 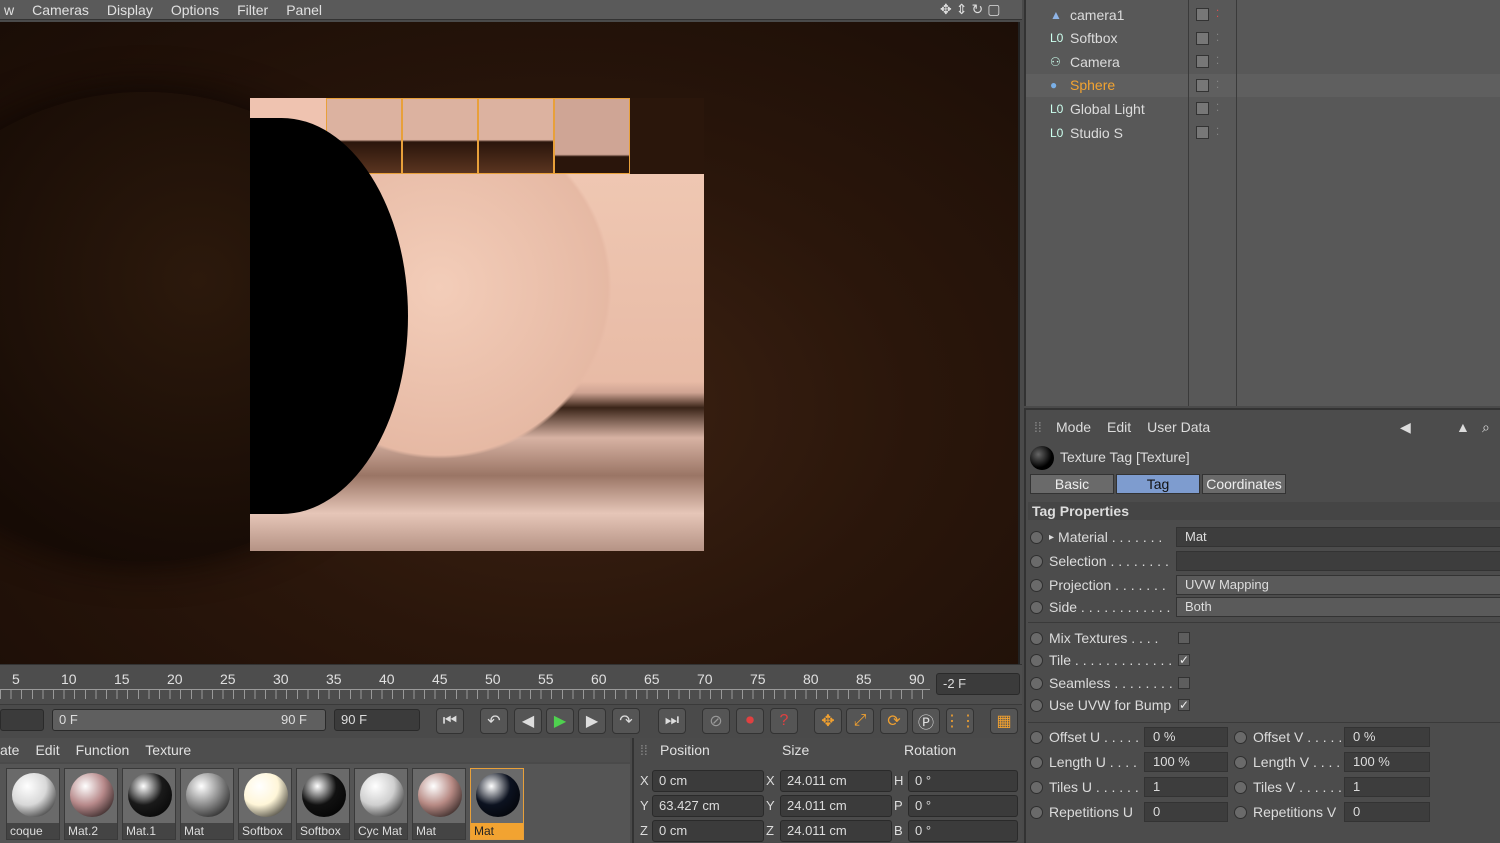 I want to click on menu-item-create: ate, so click(x=9, y=750).